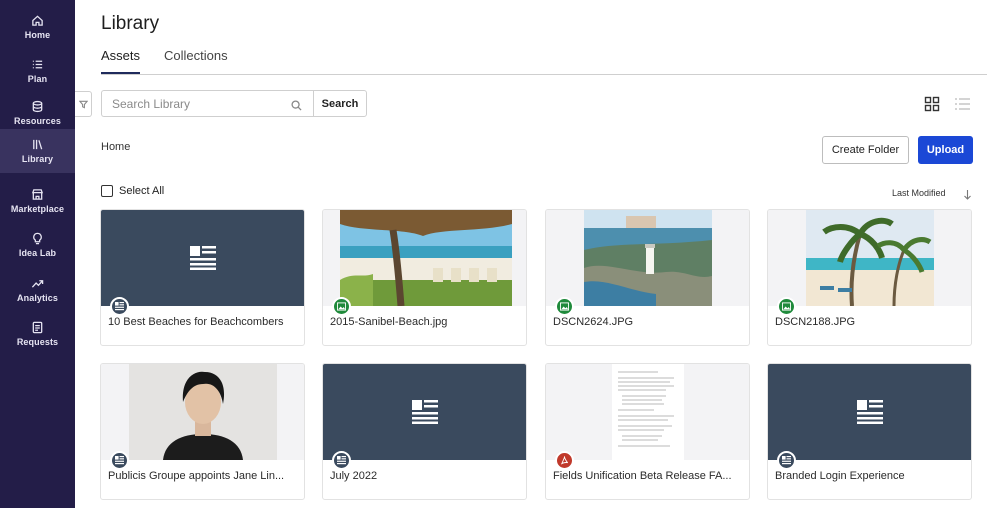 The image size is (987, 508). What do you see at coordinates (37, 79) in the screenshot?
I see `sidebar-item-label: Plan` at bounding box center [37, 79].